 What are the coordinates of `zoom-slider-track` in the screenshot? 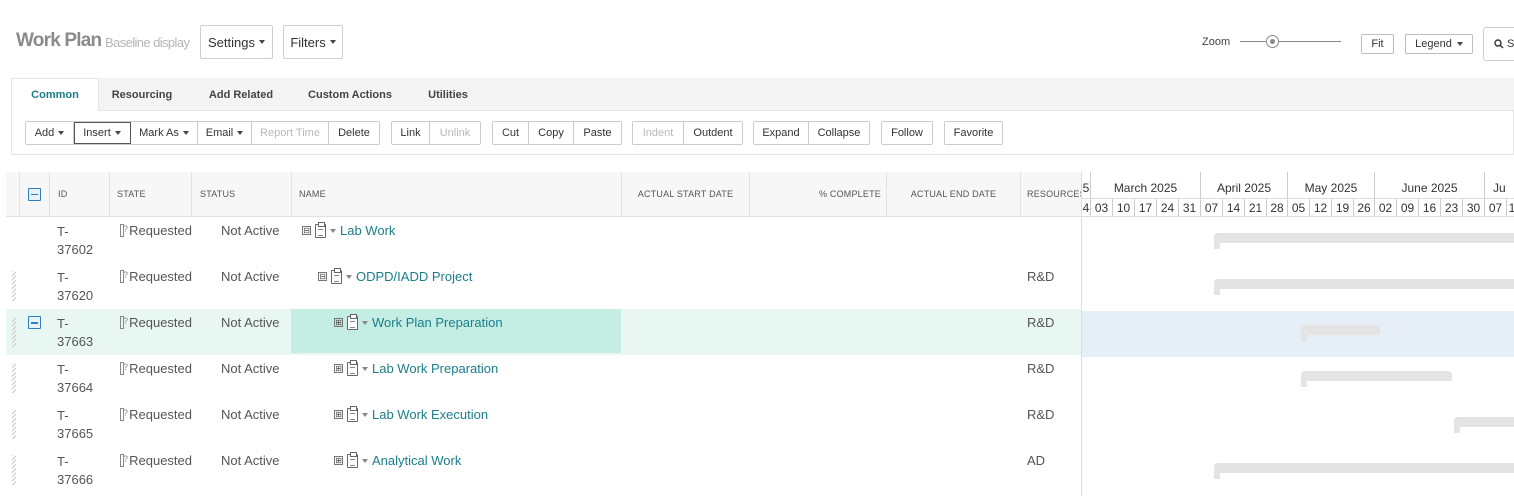 It's located at (1290, 41).